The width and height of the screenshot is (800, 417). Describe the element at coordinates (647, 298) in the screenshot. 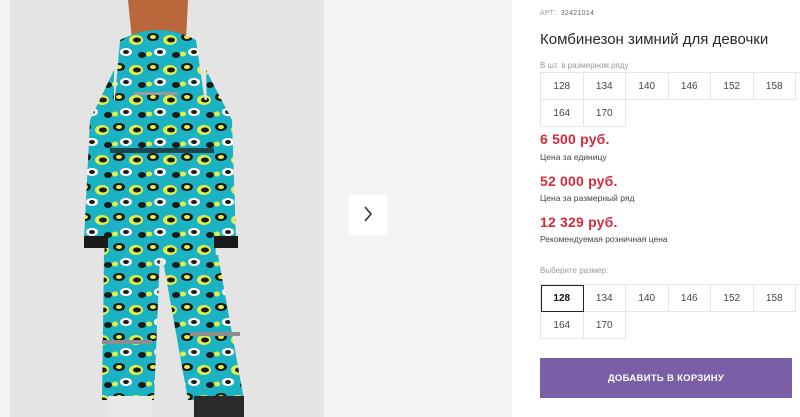

I see `size-option: 140` at that location.